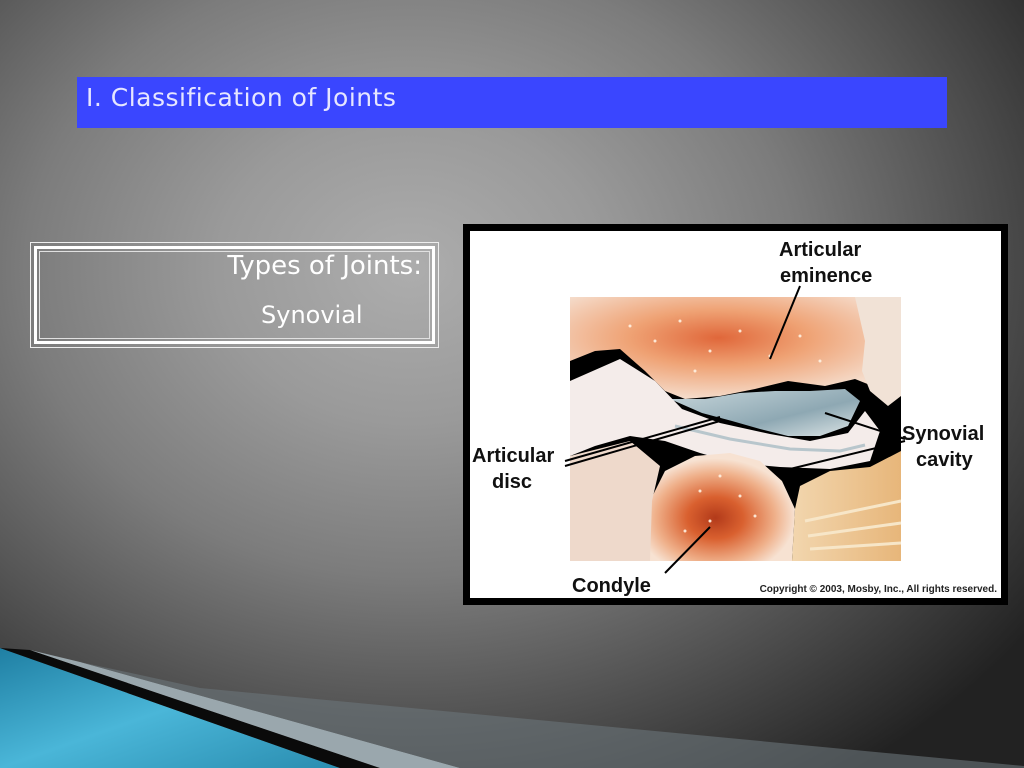  Describe the element at coordinates (826, 276) in the screenshot. I see `label-articular-eminence-2: eminence` at that location.